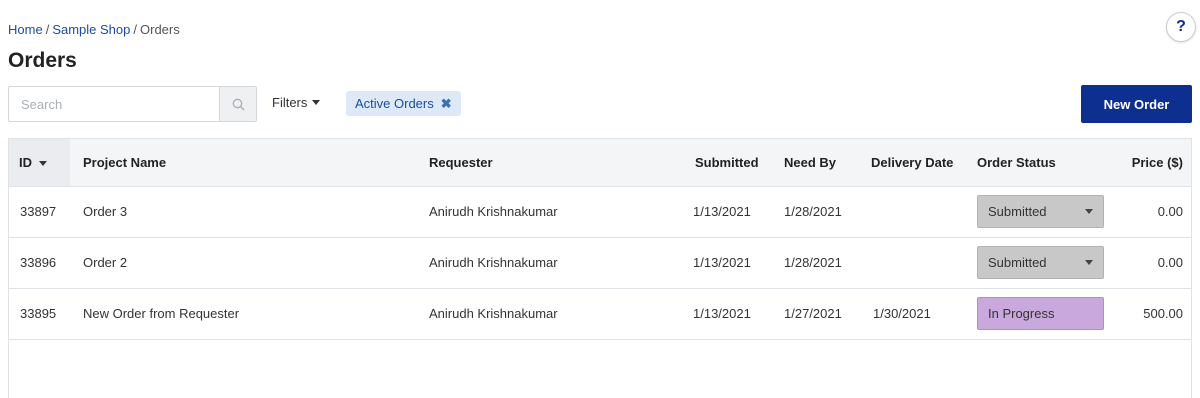 The height and width of the screenshot is (398, 1200). Describe the element at coordinates (105, 212) in the screenshot. I see `cell-project: Order 3` at that location.